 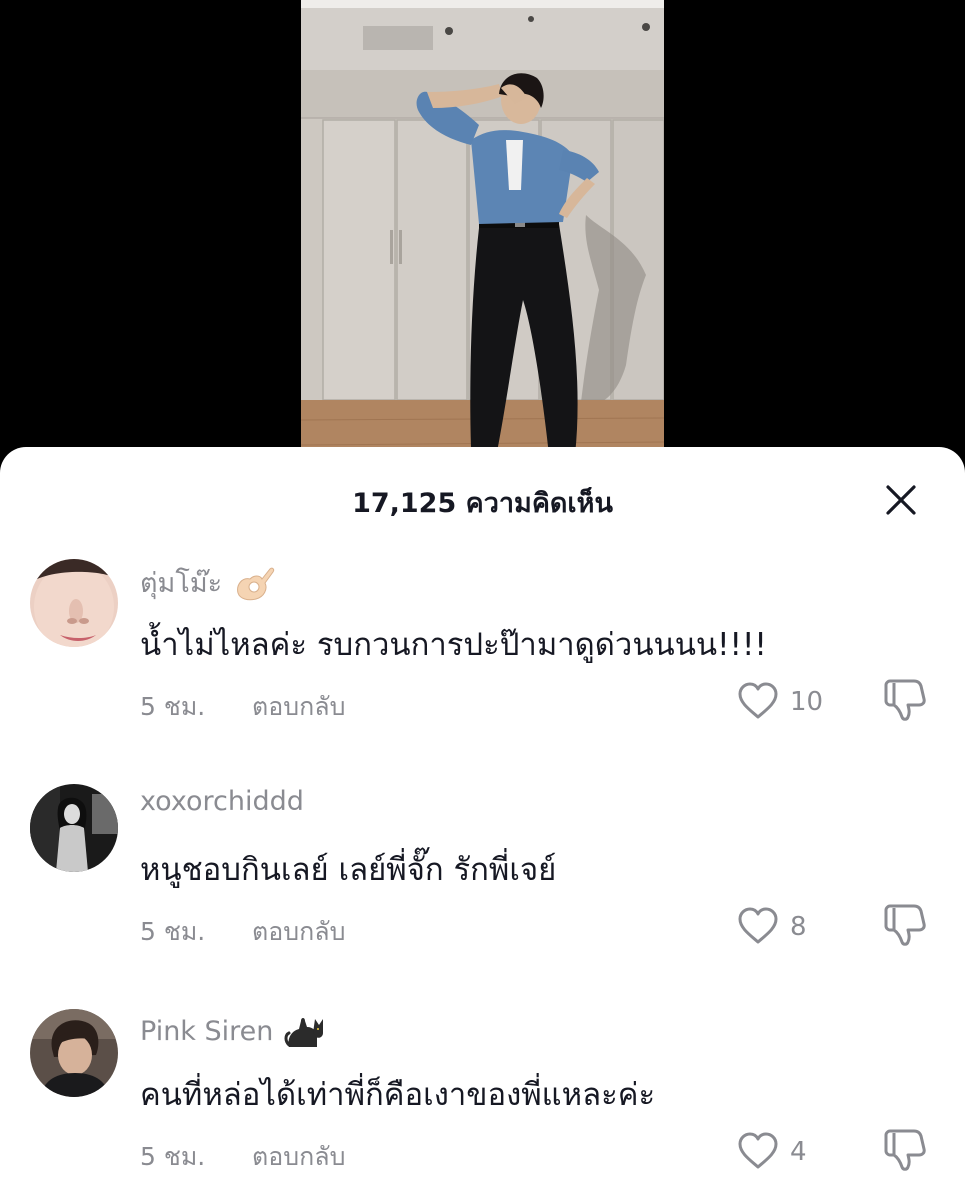 I want to click on comments-header: 17,125 ความคิดเห็น, so click(x=482, y=499).